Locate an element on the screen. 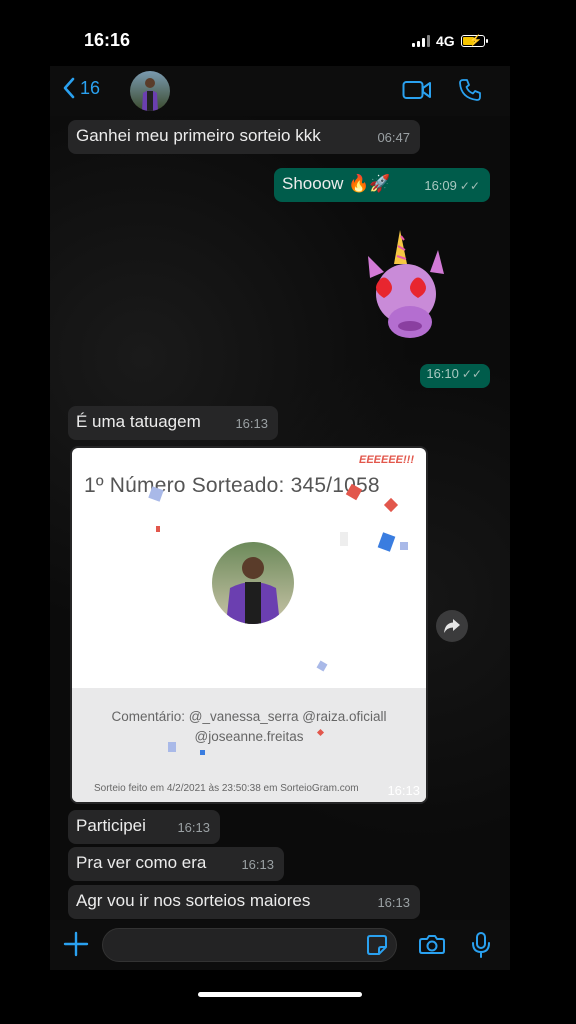 The width and height of the screenshot is (576, 1024). attach-button is located at coordinates (76, 946).